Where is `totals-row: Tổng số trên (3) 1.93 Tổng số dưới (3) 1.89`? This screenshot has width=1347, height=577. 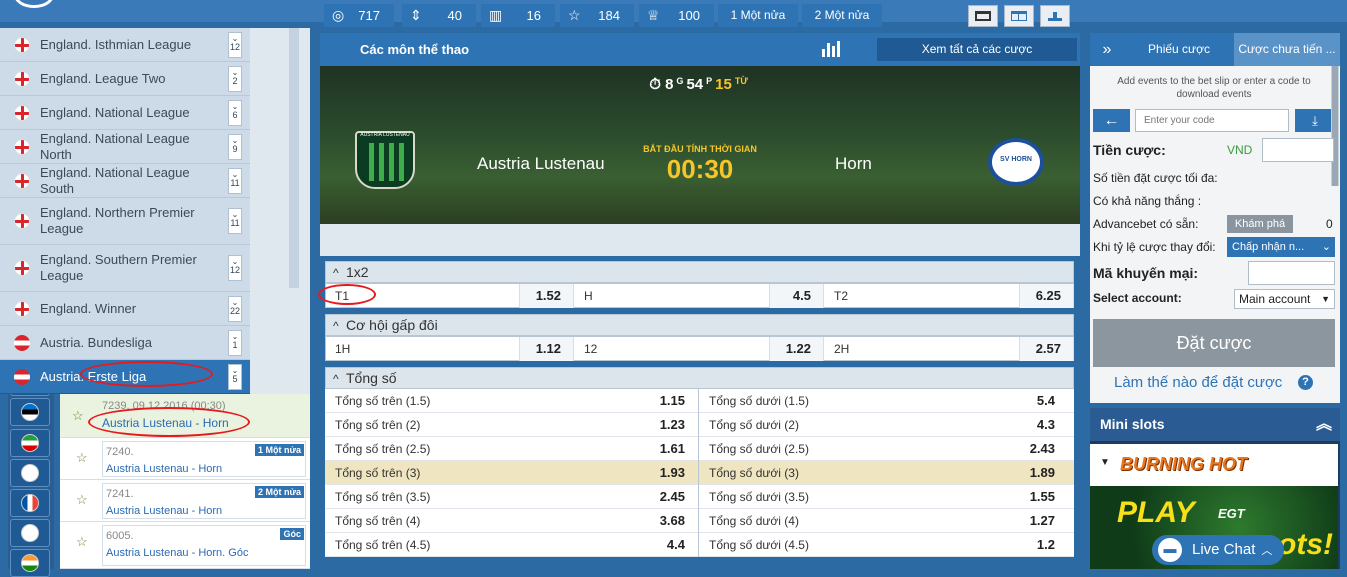
totals-row: Tổng số trên (3) 1.93 Tổng số dưới (3) 1.89 is located at coordinates (699, 473).